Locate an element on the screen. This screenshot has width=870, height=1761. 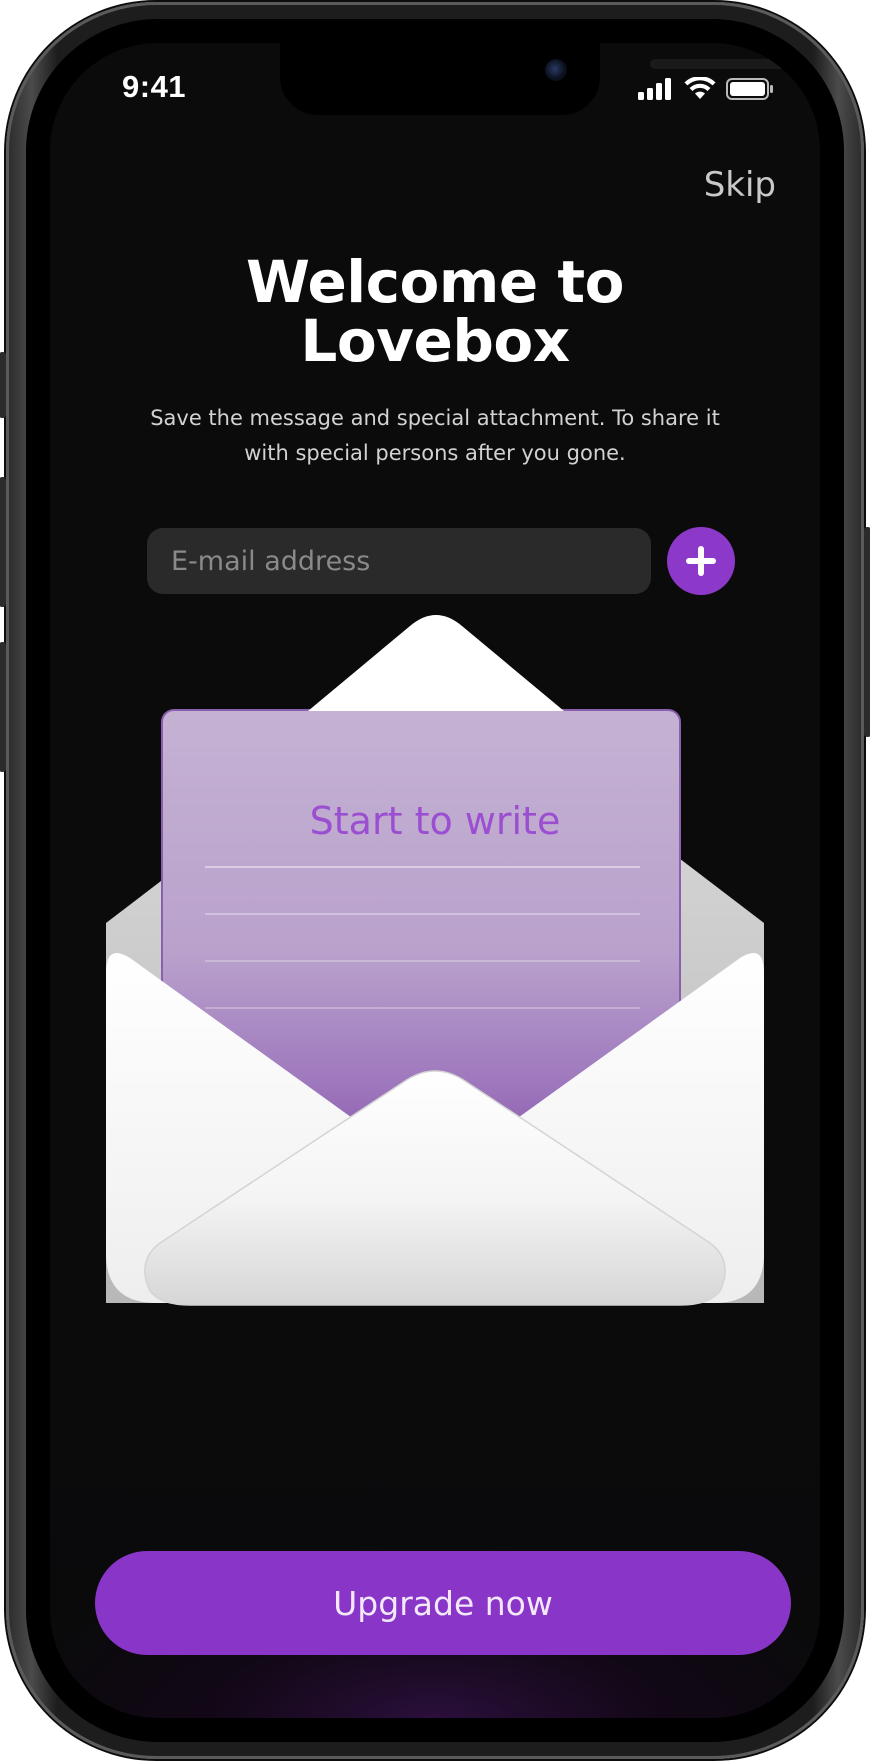
cellular-signal-icon is located at coordinates (654, 89).